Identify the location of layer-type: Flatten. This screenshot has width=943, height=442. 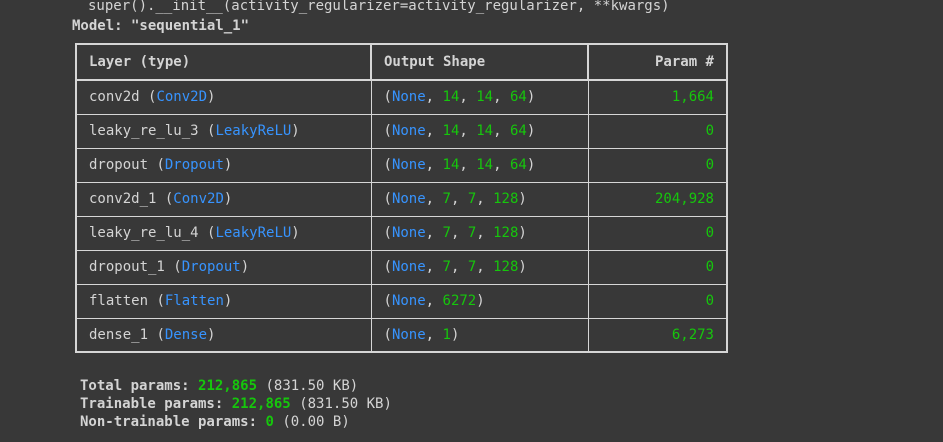
(194, 301).